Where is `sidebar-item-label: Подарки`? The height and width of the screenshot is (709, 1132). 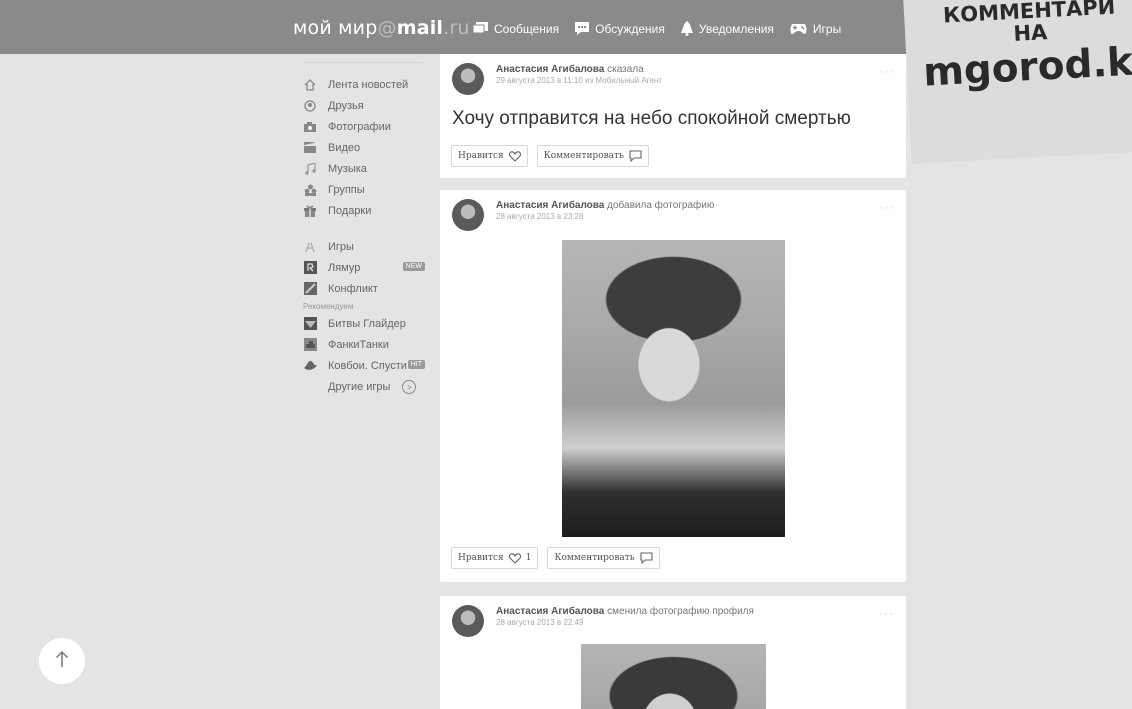
sidebar-item-label: Подарки is located at coordinates (350, 210).